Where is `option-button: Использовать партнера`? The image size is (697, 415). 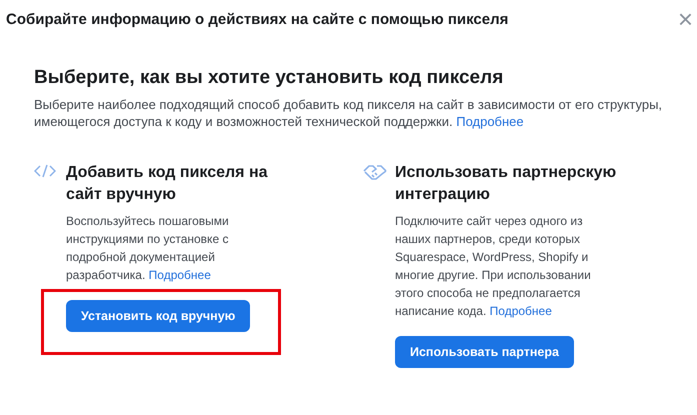
option-button: Использовать партнера is located at coordinates (484, 352).